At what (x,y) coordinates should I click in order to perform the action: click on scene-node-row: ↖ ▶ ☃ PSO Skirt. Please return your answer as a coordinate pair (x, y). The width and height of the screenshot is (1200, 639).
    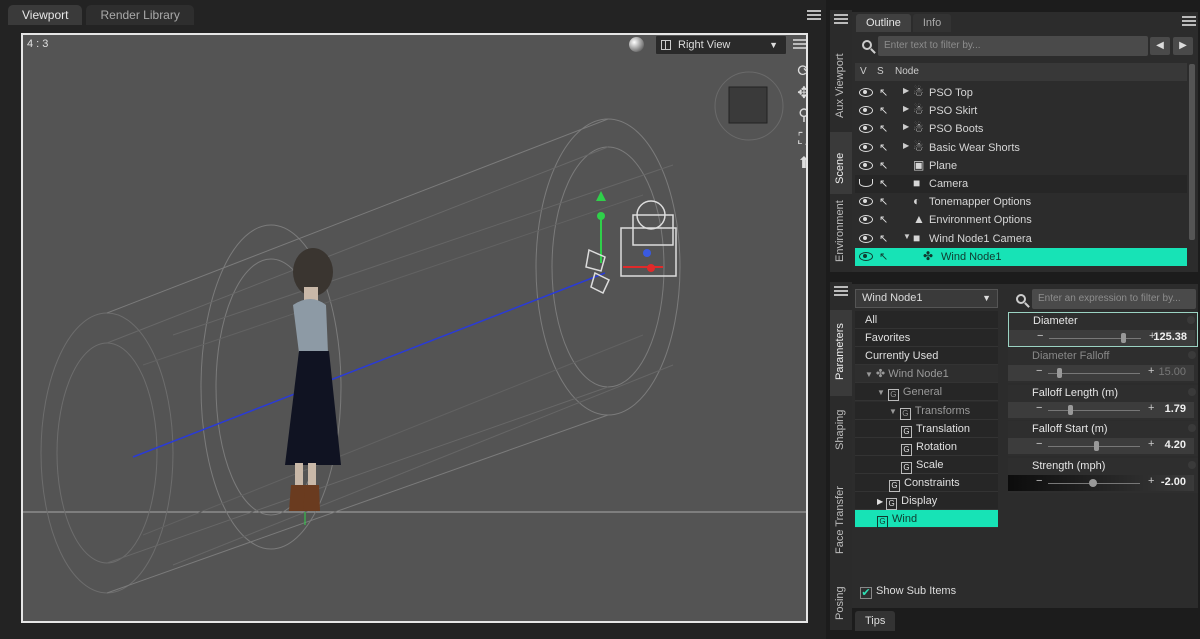
    Looking at the image, I should click on (1021, 111).